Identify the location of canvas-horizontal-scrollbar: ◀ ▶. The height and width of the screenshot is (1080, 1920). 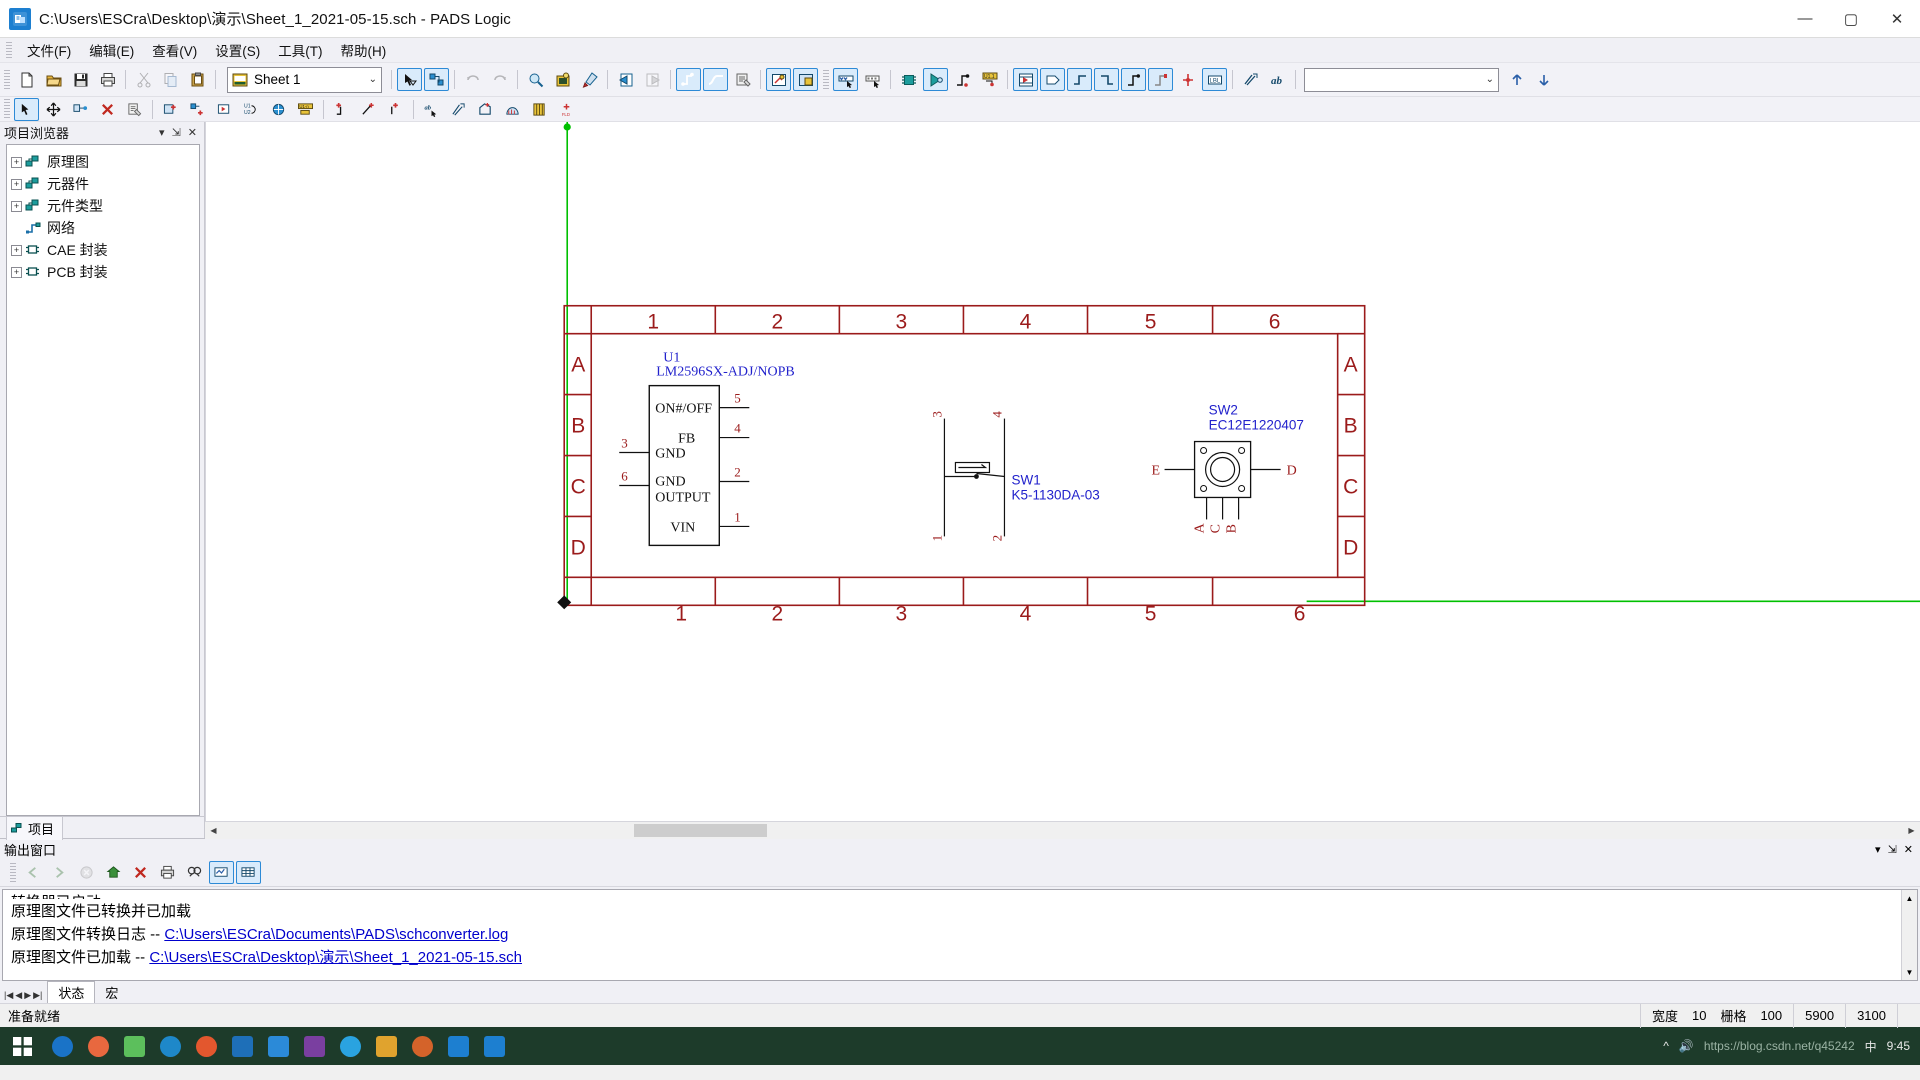
(1062, 830).